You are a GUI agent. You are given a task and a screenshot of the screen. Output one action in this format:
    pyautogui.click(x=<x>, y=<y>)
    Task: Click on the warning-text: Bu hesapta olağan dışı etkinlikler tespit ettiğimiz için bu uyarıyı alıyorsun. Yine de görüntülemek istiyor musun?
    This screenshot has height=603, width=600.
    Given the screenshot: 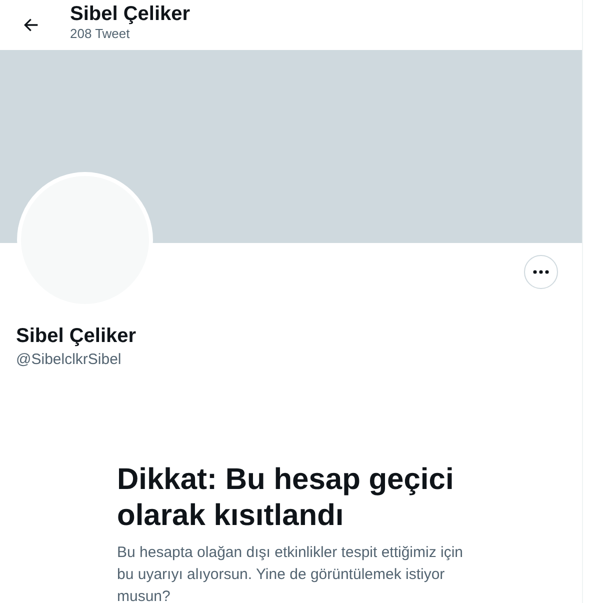 What is the action you would take?
    pyautogui.click(x=290, y=573)
    